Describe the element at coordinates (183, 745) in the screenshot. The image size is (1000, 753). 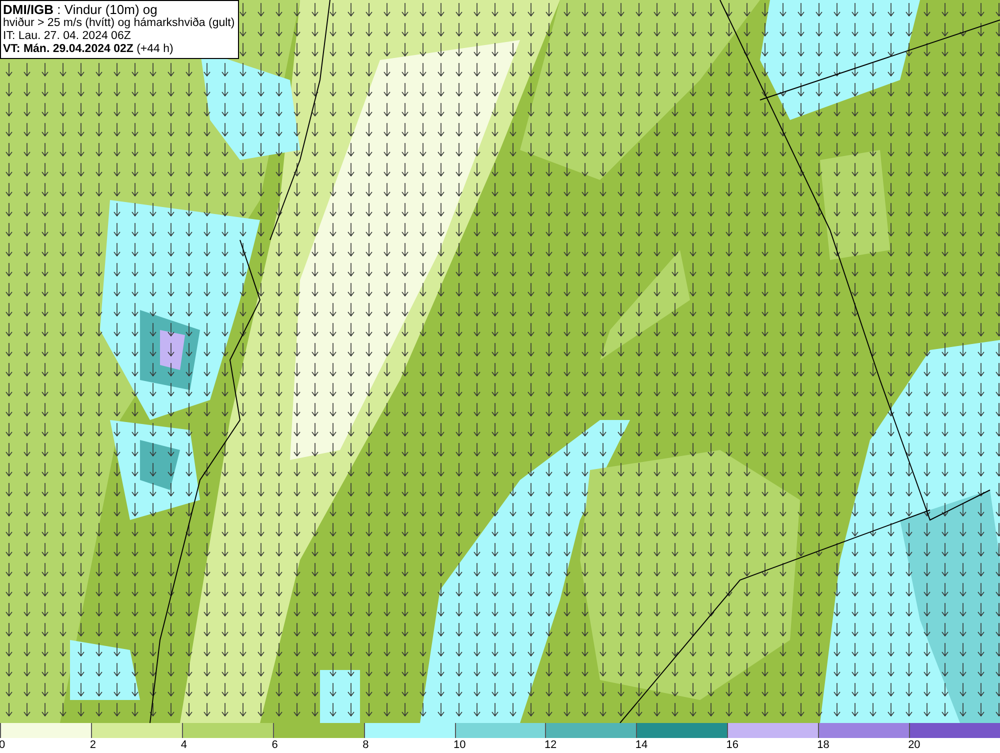
I see `legend-tick-label: 4` at that location.